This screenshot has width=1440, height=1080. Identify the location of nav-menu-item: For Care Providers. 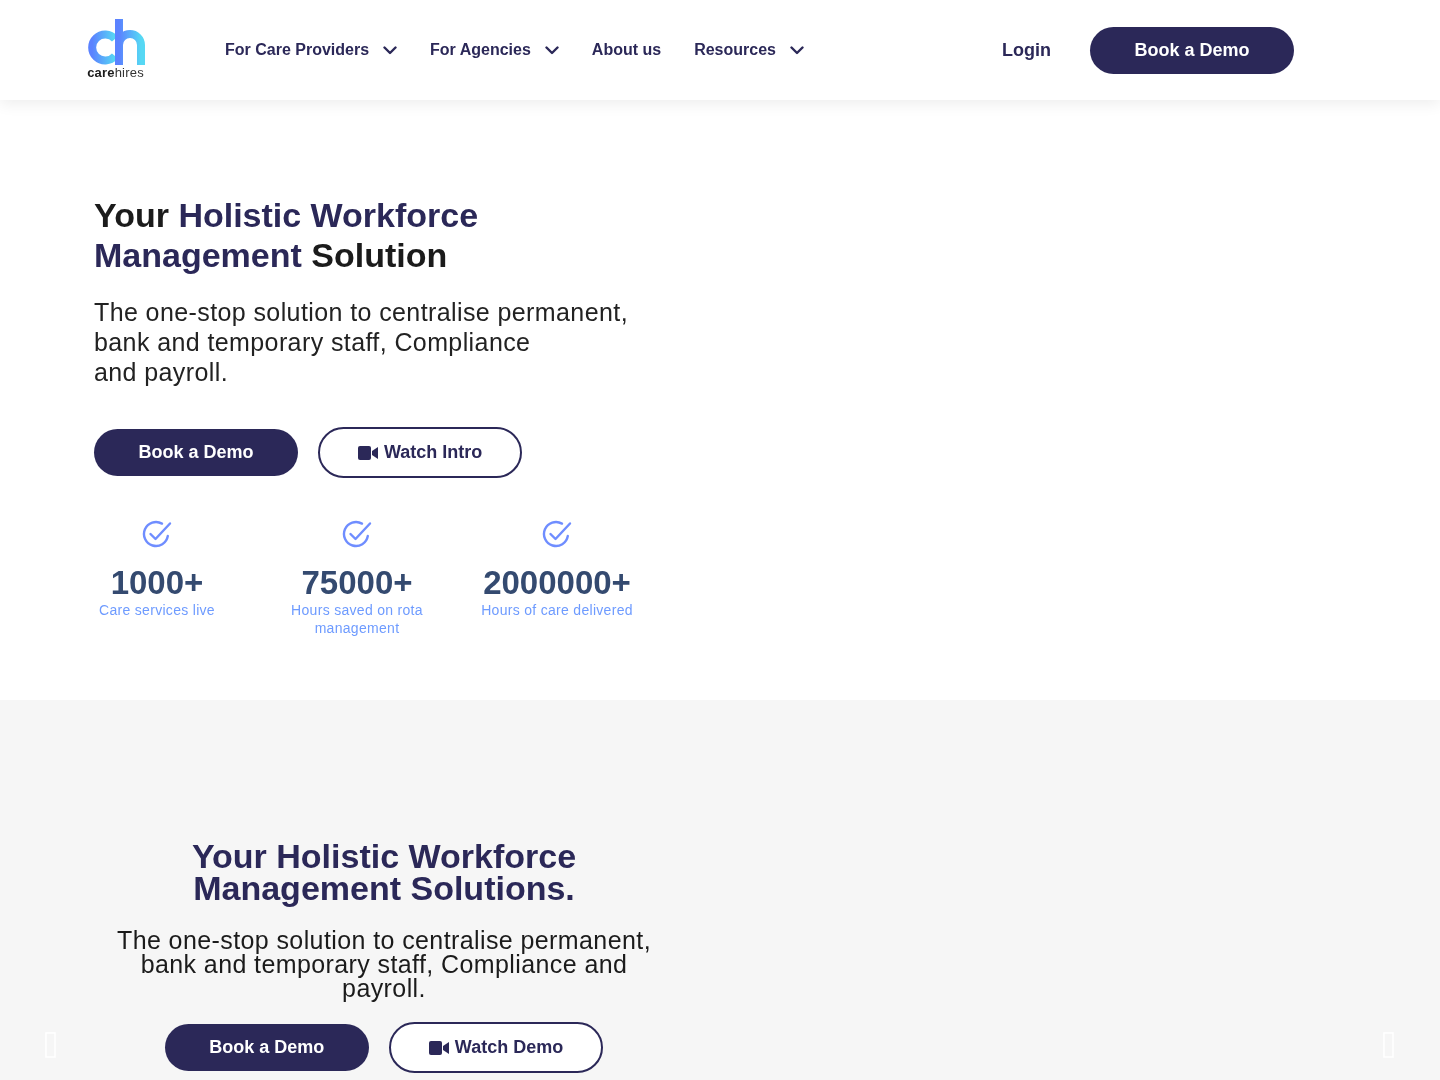
(311, 50).